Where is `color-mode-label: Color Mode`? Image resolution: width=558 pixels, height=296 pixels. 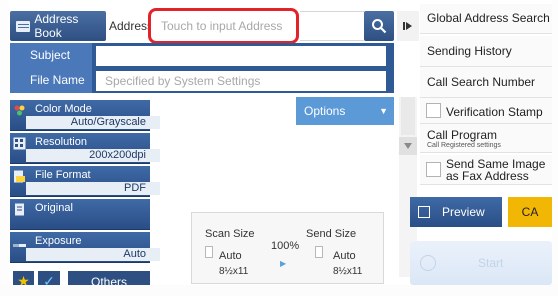 color-mode-label: Color Mode is located at coordinates (63, 109).